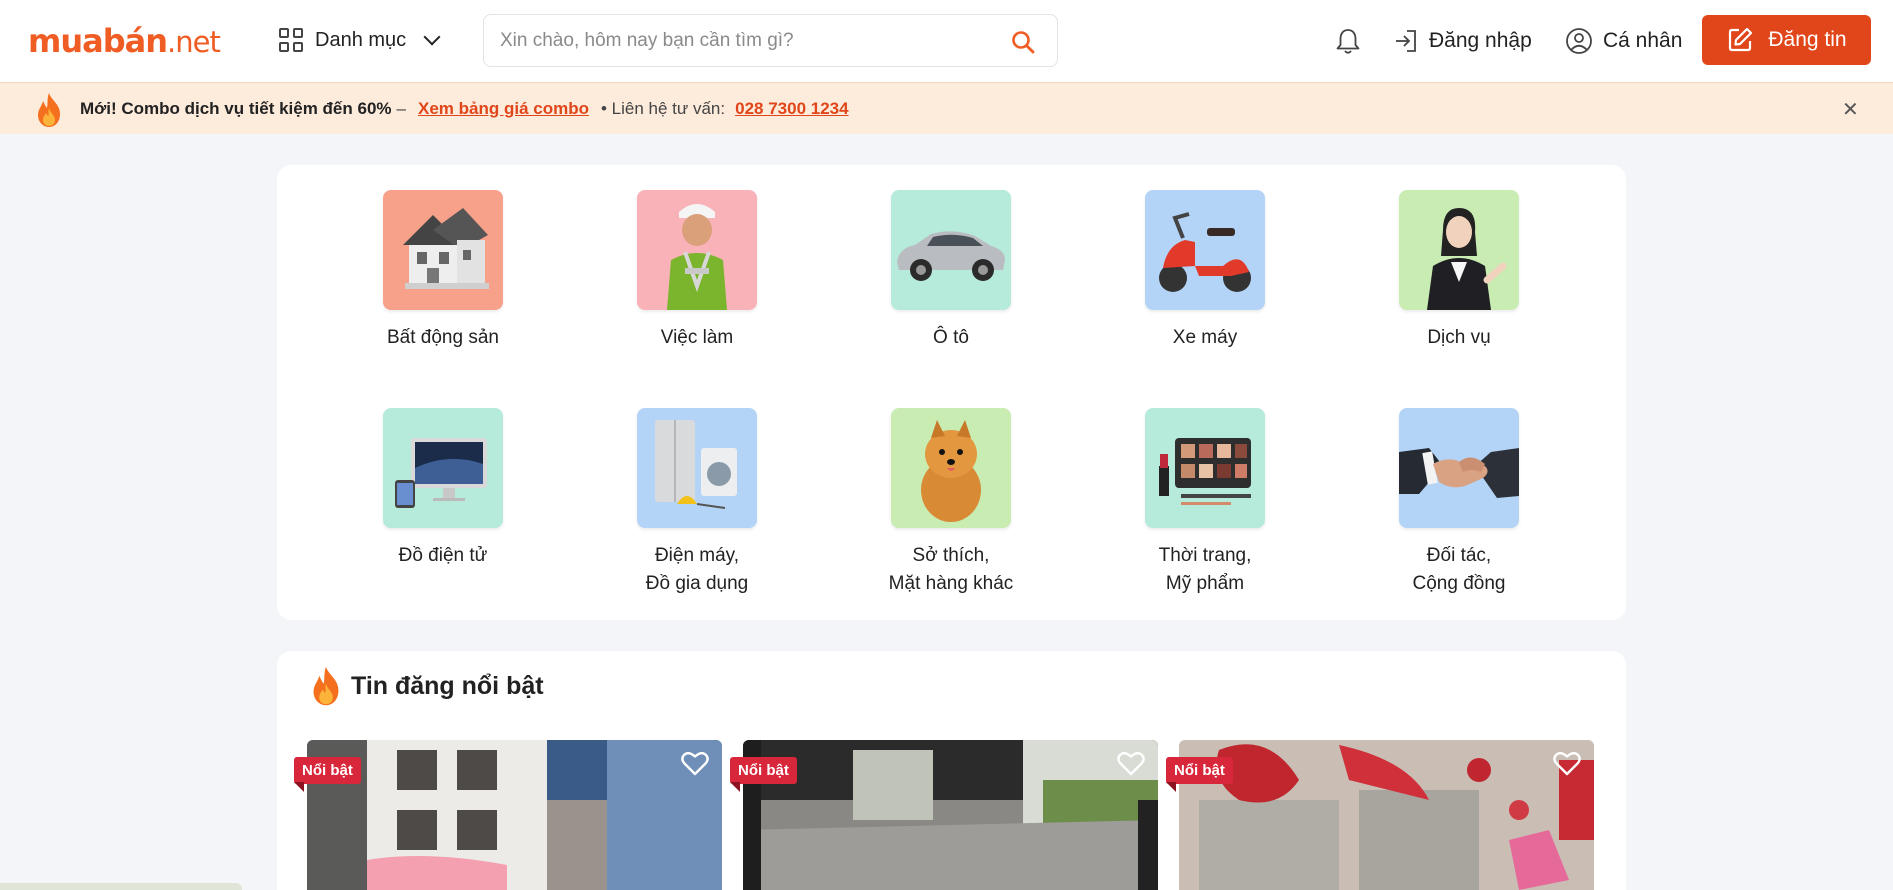 The width and height of the screenshot is (1893, 890). I want to click on featured-title: Tin đăng nổi bật, so click(426, 686).